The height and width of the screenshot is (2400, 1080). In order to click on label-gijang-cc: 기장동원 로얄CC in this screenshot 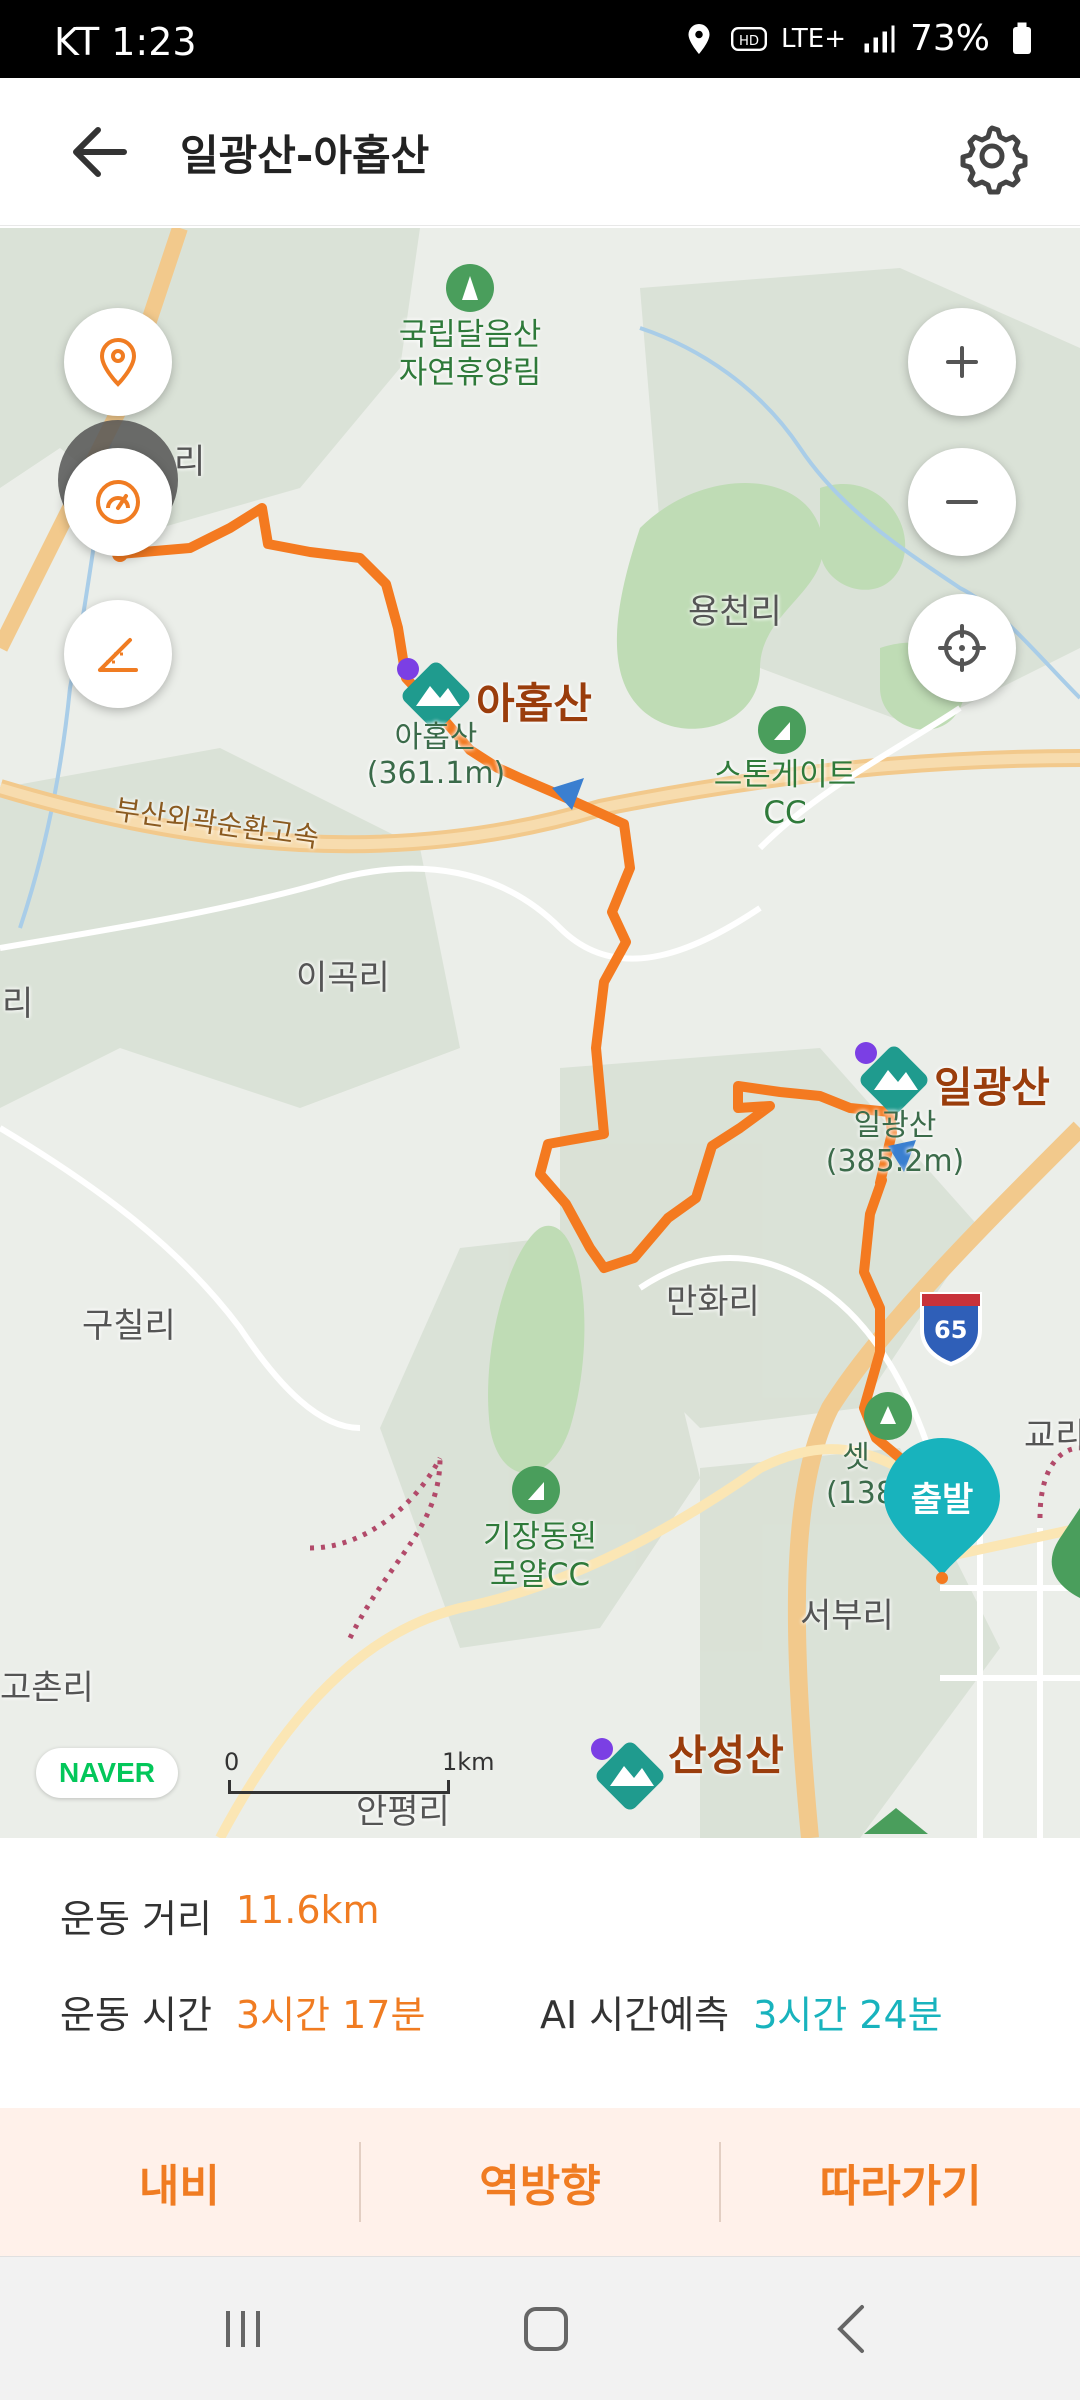, I will do `click(540, 1556)`.